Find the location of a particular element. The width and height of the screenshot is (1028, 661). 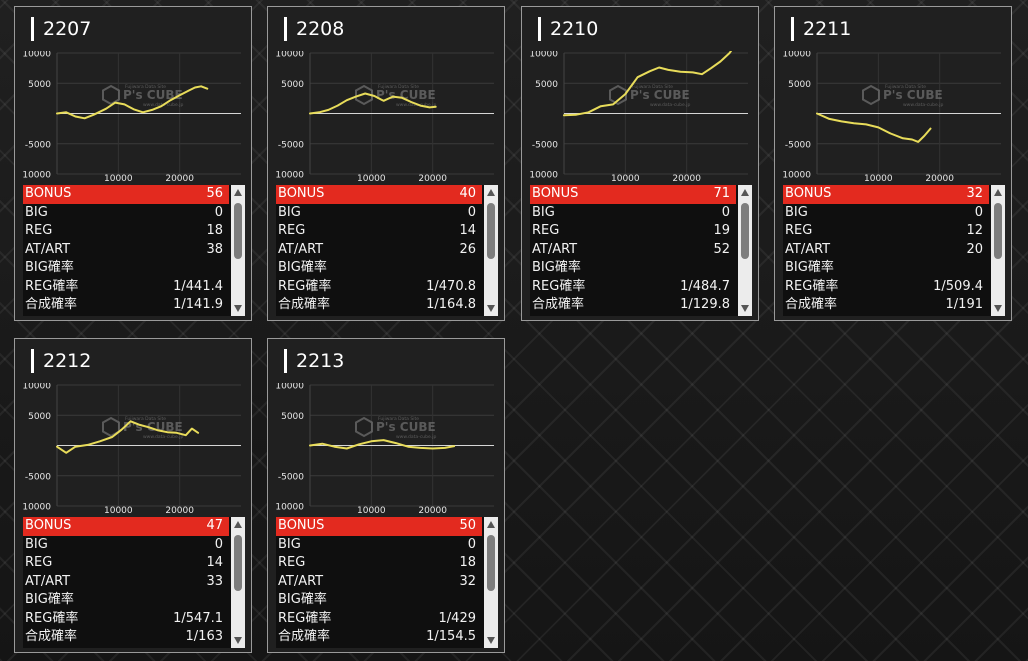

machine-number: 2212 is located at coordinates (61, 361).